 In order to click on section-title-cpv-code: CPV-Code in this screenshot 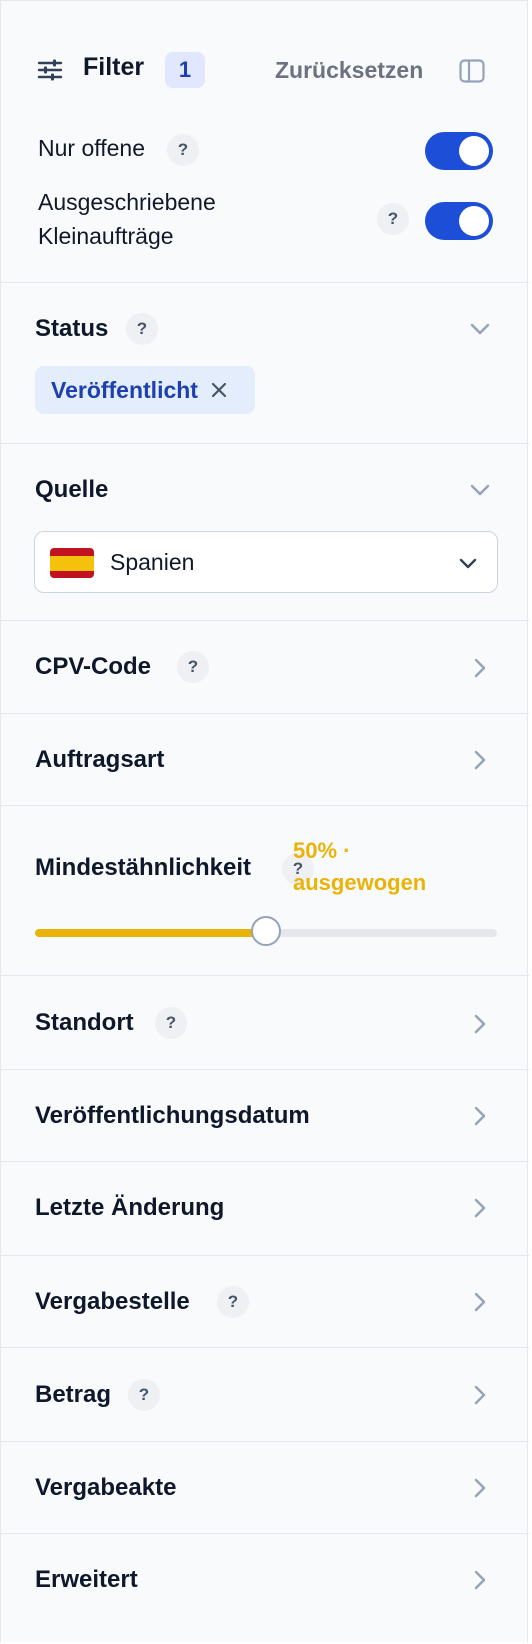, I will do `click(93, 667)`.